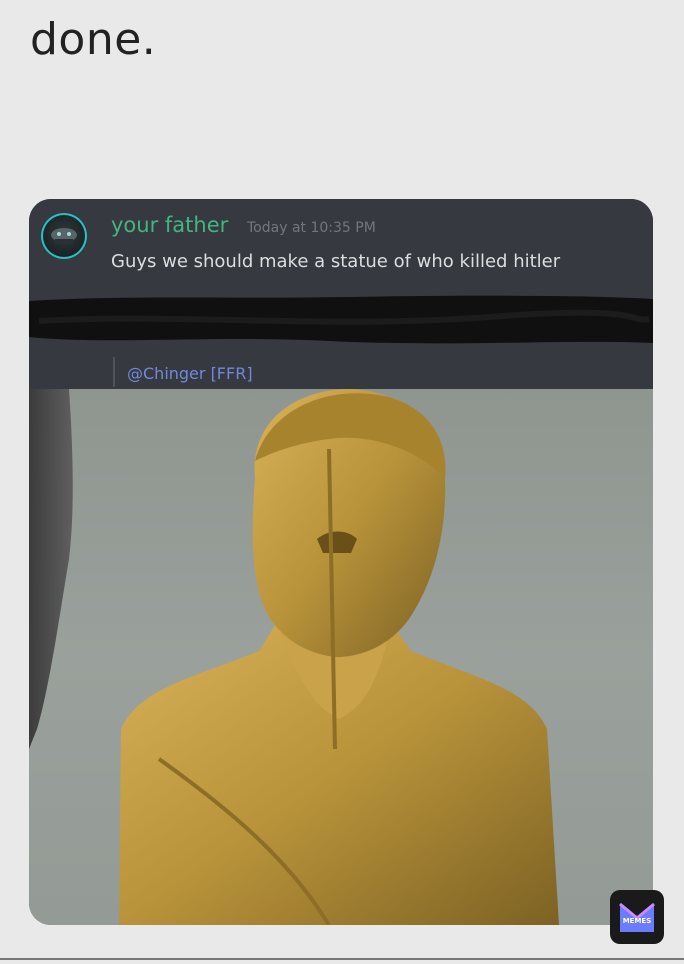  Describe the element at coordinates (342, 959) in the screenshot. I see `bottom-divider` at that location.